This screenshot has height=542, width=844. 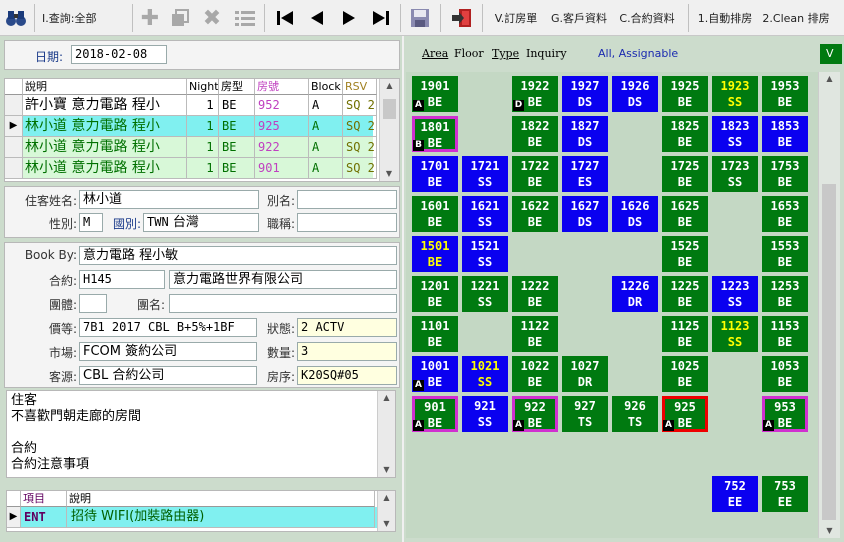 I want to click on room-scroll-thumb, so click(x=829, y=352).